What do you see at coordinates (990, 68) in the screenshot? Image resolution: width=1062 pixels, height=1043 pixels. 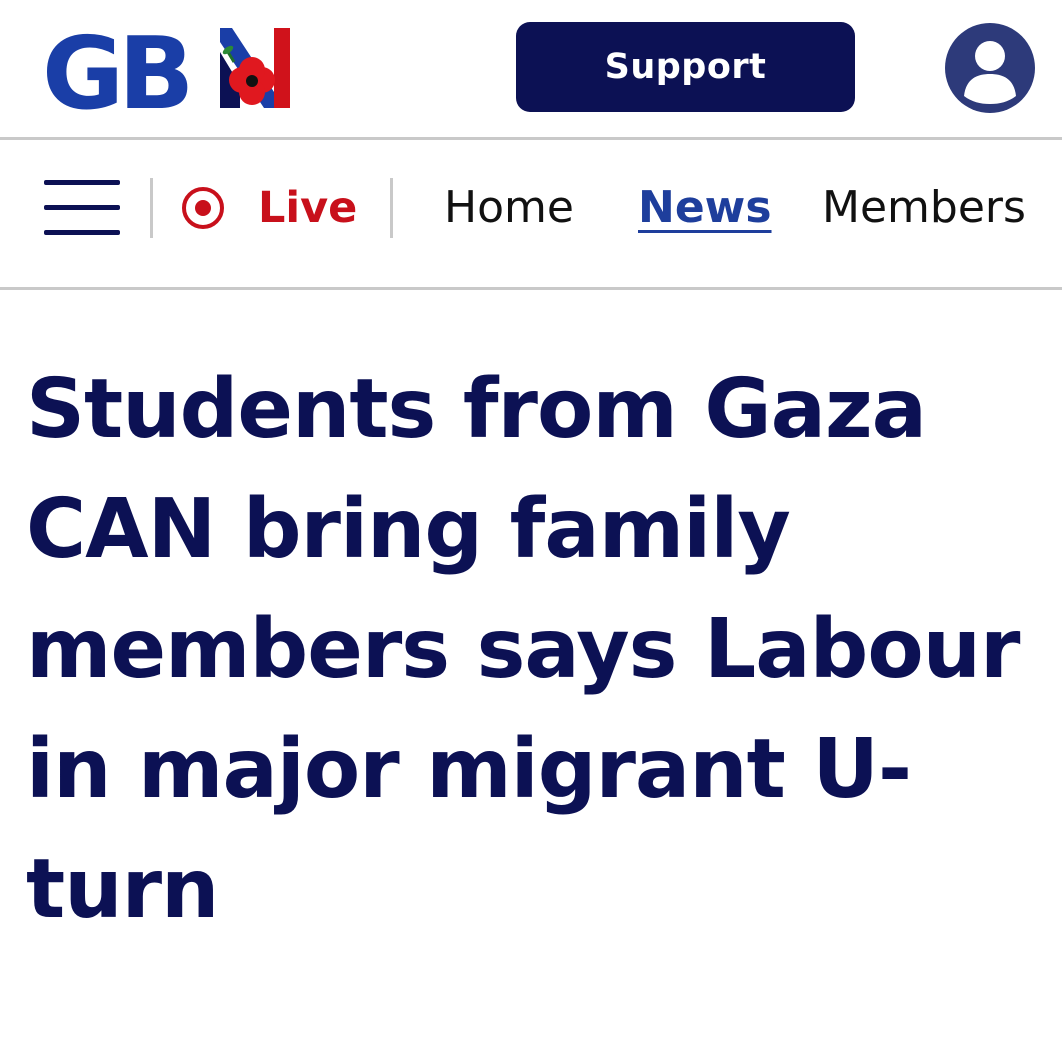 I see `user-avatar-icon` at bounding box center [990, 68].